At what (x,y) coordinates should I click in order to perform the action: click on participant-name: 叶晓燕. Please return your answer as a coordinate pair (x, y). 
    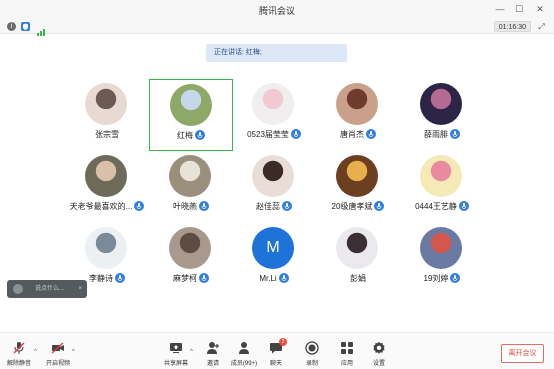
    Looking at the image, I should click on (185, 206).